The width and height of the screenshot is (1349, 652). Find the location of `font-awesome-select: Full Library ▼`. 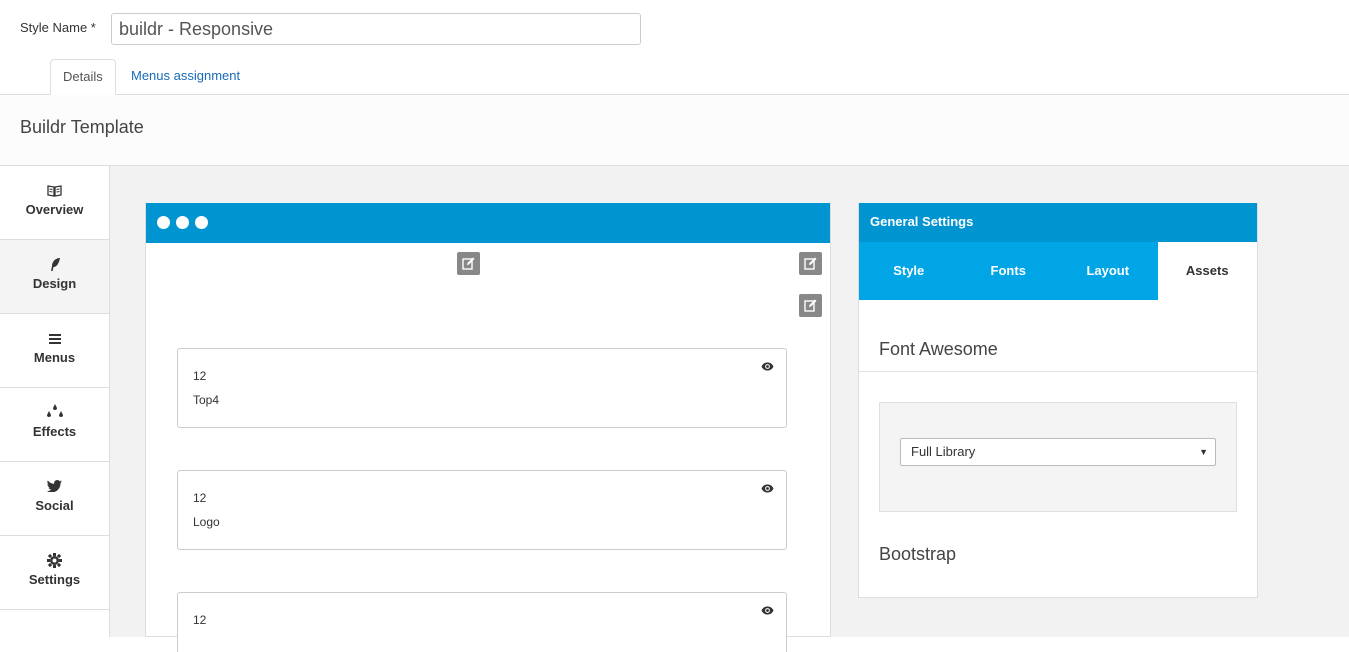

font-awesome-select: Full Library ▼ is located at coordinates (1058, 452).